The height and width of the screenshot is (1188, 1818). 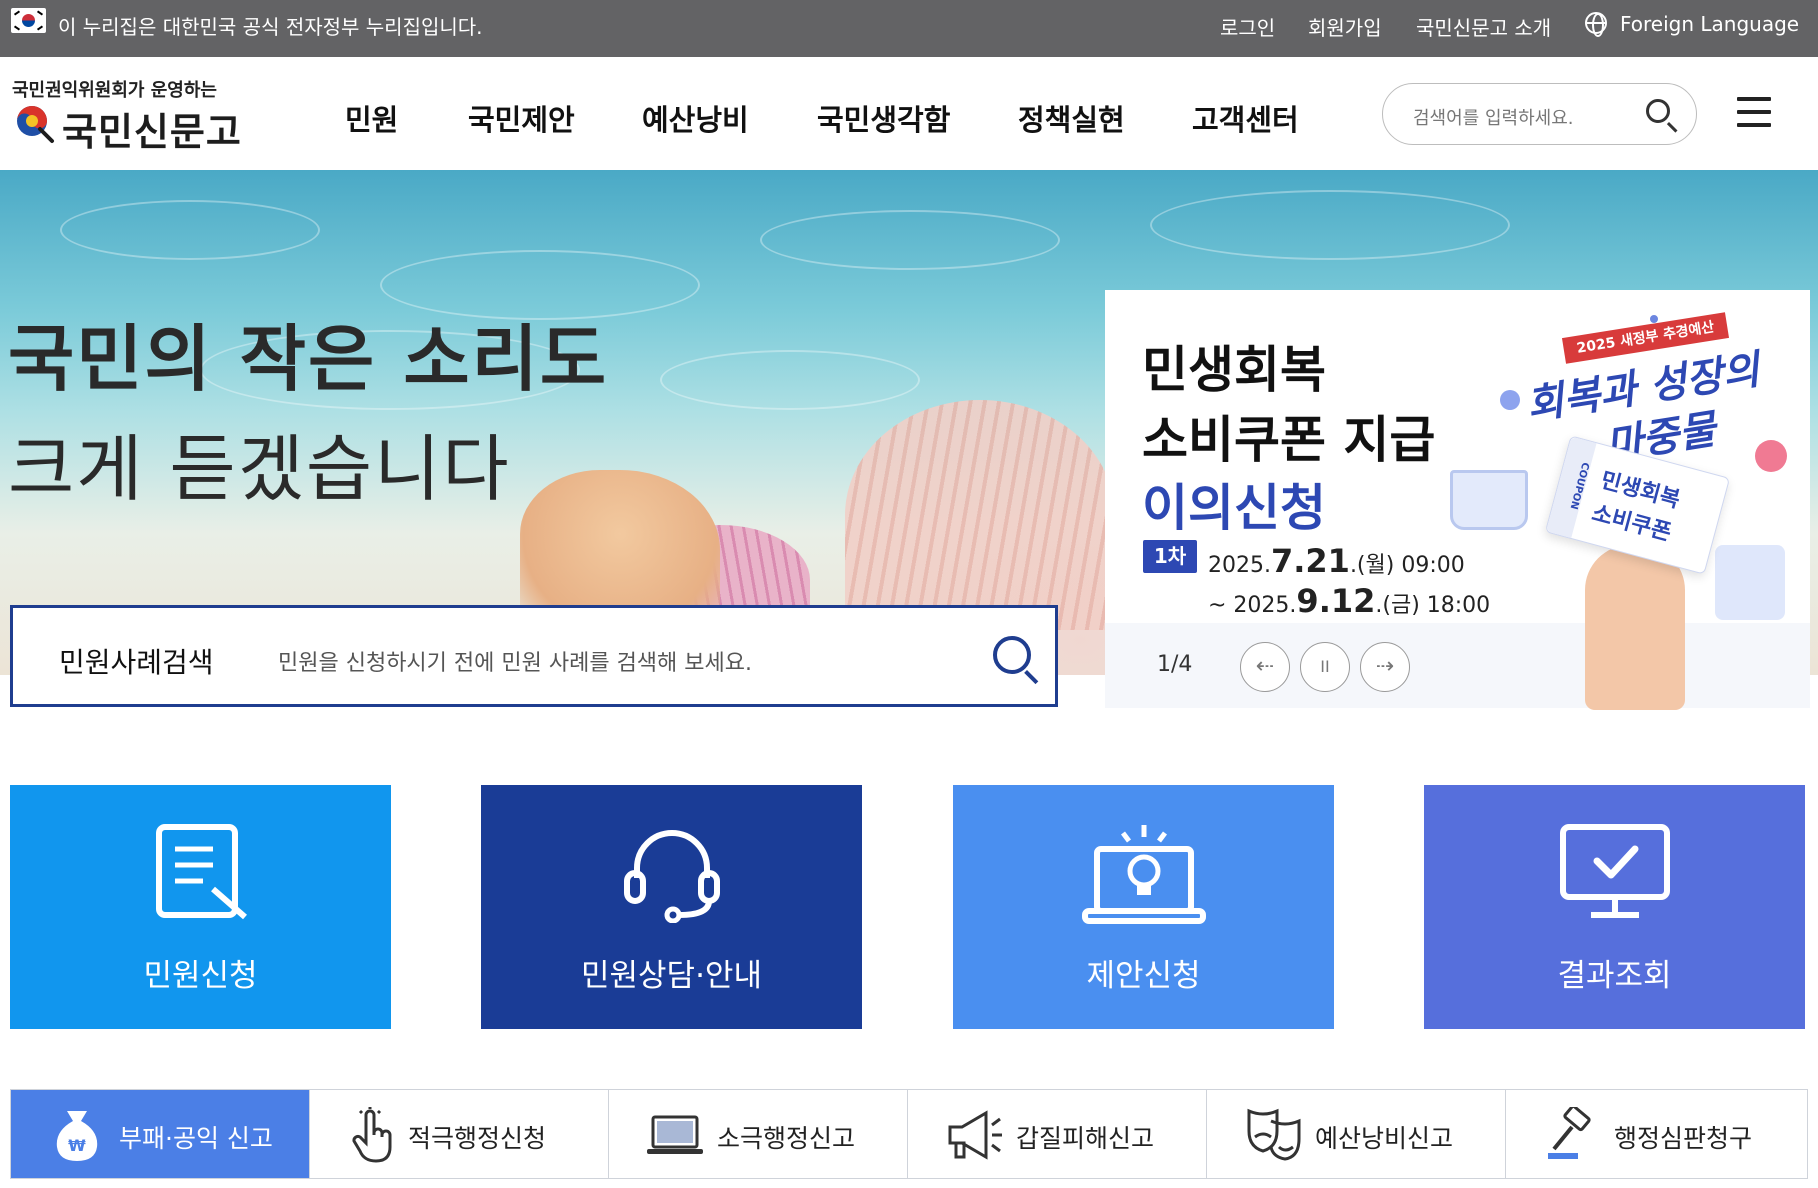 What do you see at coordinates (883, 118) in the screenshot?
I see `nav-public-opinion: 국민생각함` at bounding box center [883, 118].